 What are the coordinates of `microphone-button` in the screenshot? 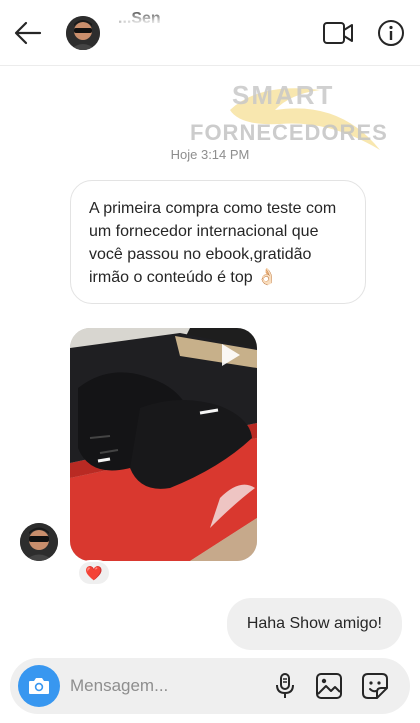 It's located at (285, 686).